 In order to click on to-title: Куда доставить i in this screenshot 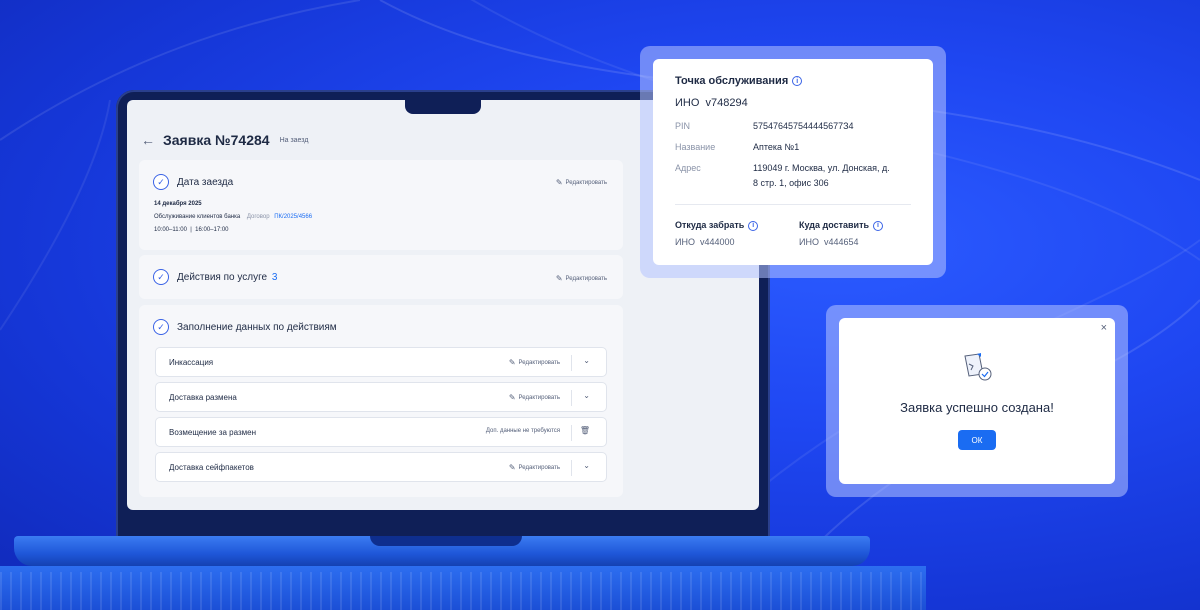, I will do `click(841, 225)`.